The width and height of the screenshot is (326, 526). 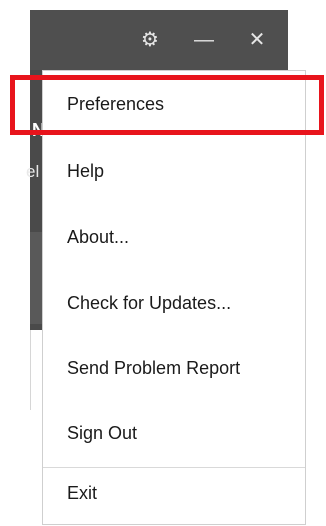 I want to click on menu-item-help: Help, so click(x=174, y=171).